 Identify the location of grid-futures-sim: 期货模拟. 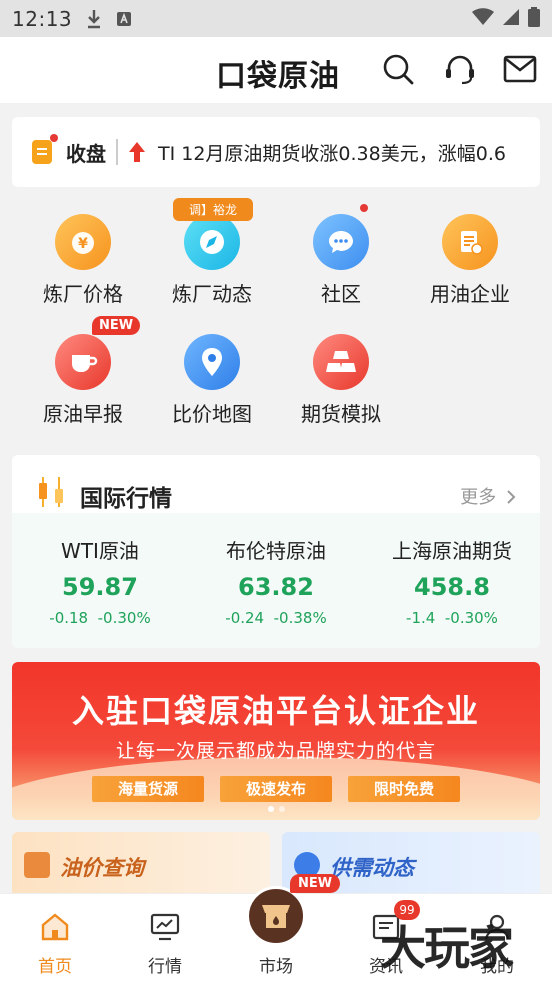
(341, 389).